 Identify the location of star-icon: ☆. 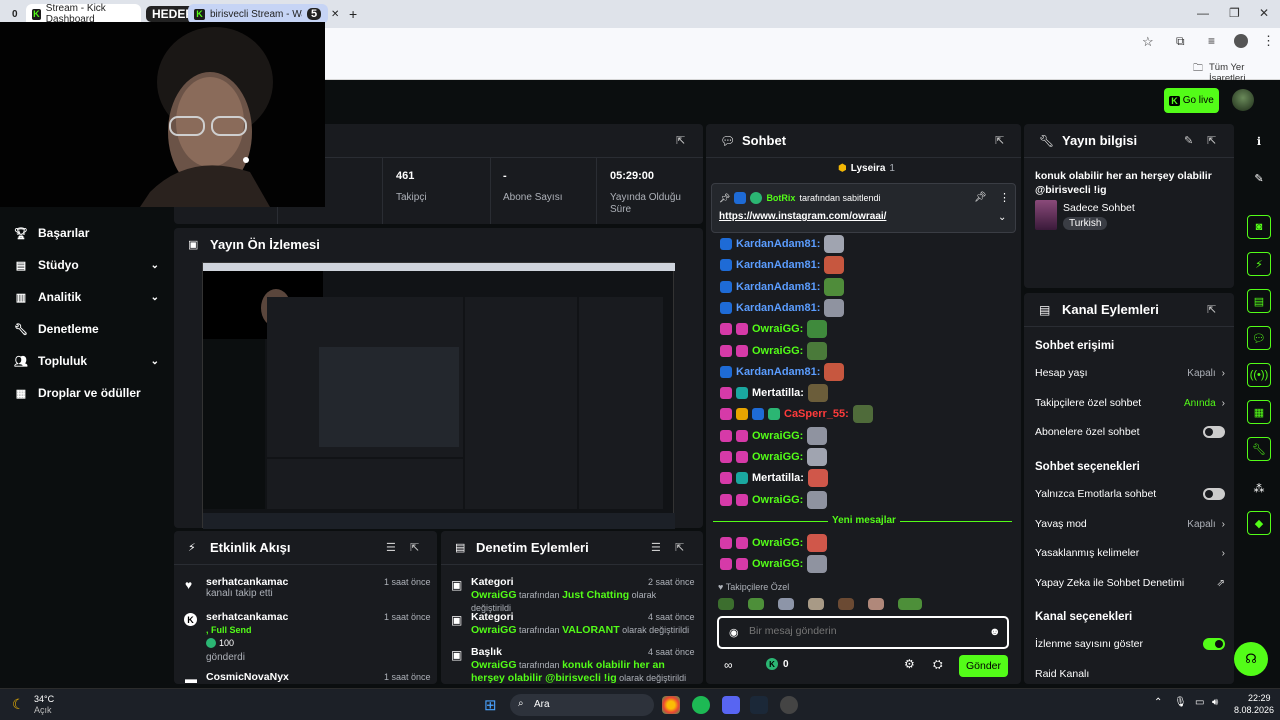
(1148, 42).